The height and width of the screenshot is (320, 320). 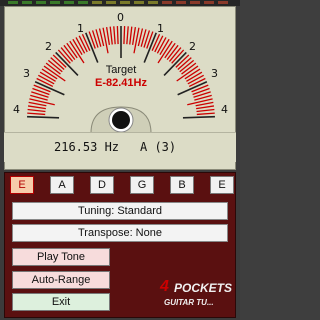 What do you see at coordinates (121, 83) in the screenshot?
I see `target-note: E-82.41Hz` at bounding box center [121, 83].